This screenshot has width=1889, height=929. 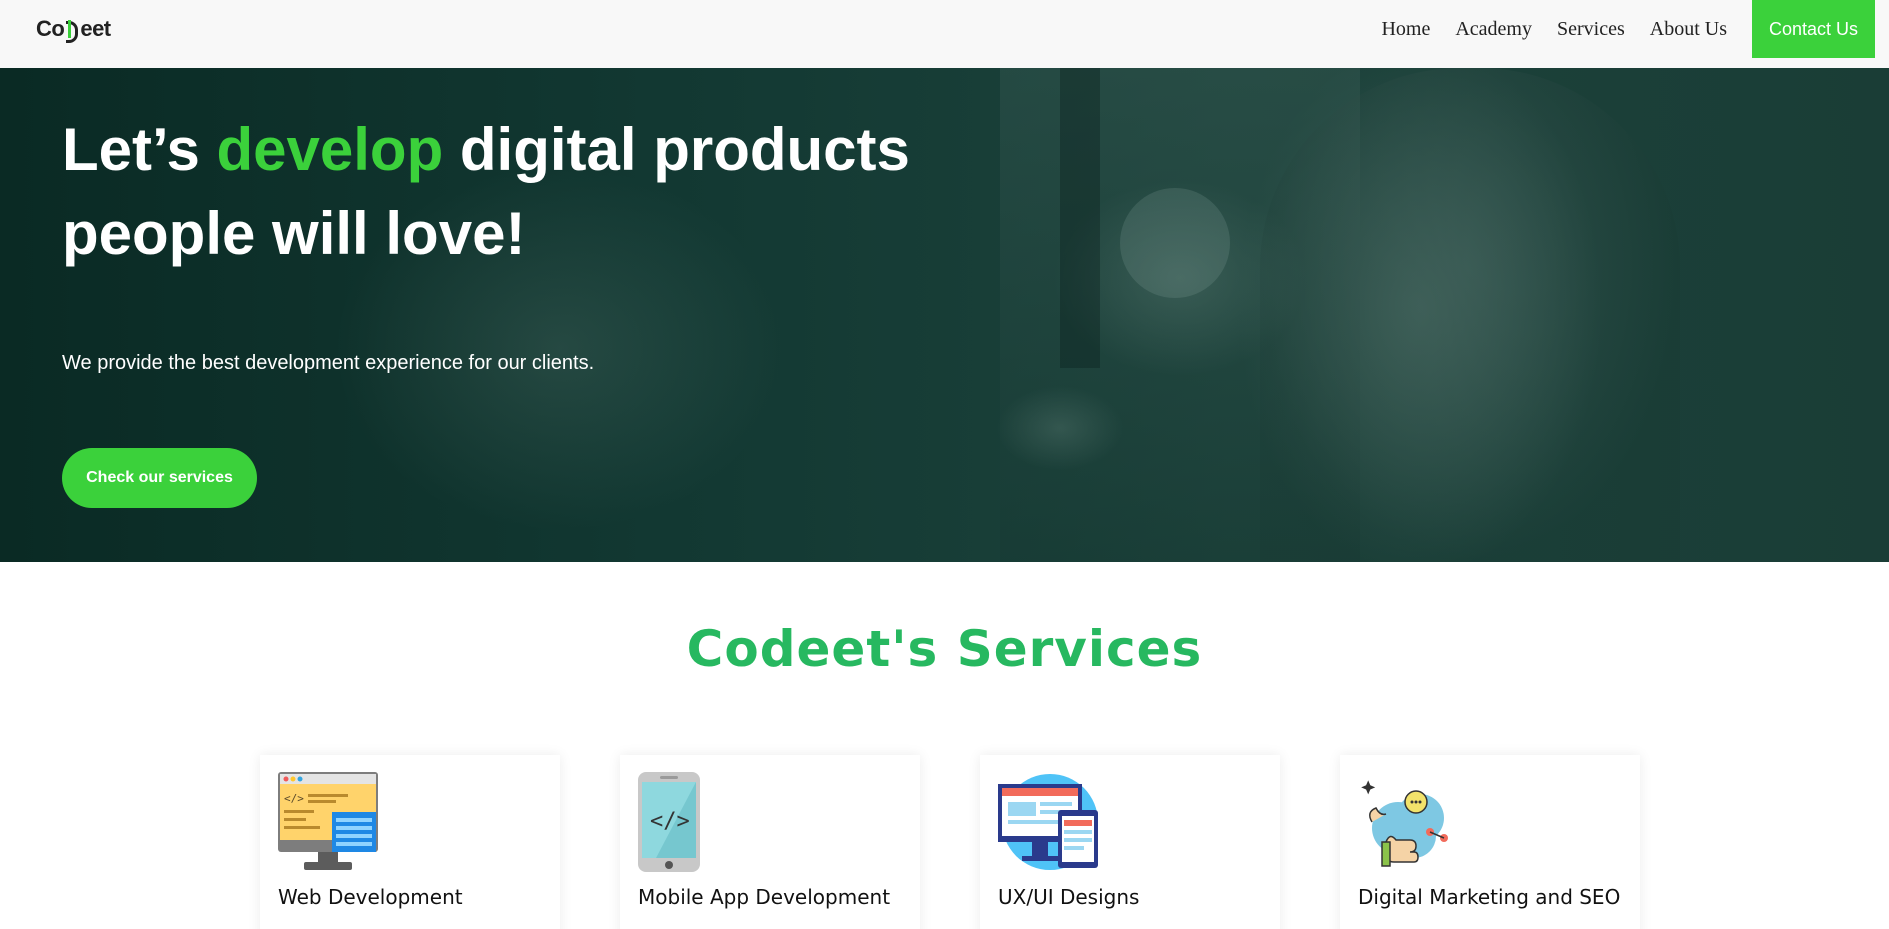 I want to click on logo-prefix: Co, so click(x=50, y=28).